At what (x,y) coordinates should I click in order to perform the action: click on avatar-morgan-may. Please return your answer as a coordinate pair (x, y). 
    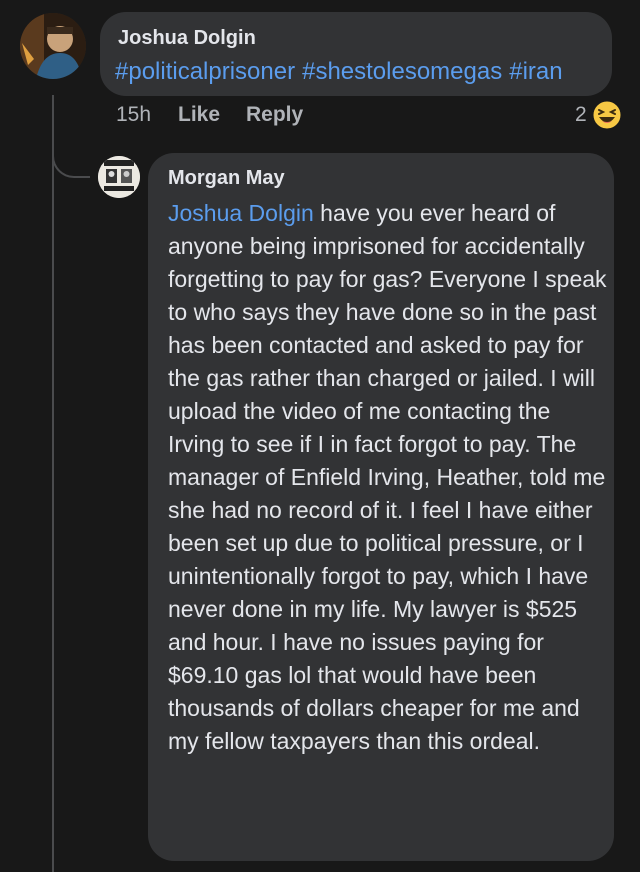
    Looking at the image, I should click on (119, 177).